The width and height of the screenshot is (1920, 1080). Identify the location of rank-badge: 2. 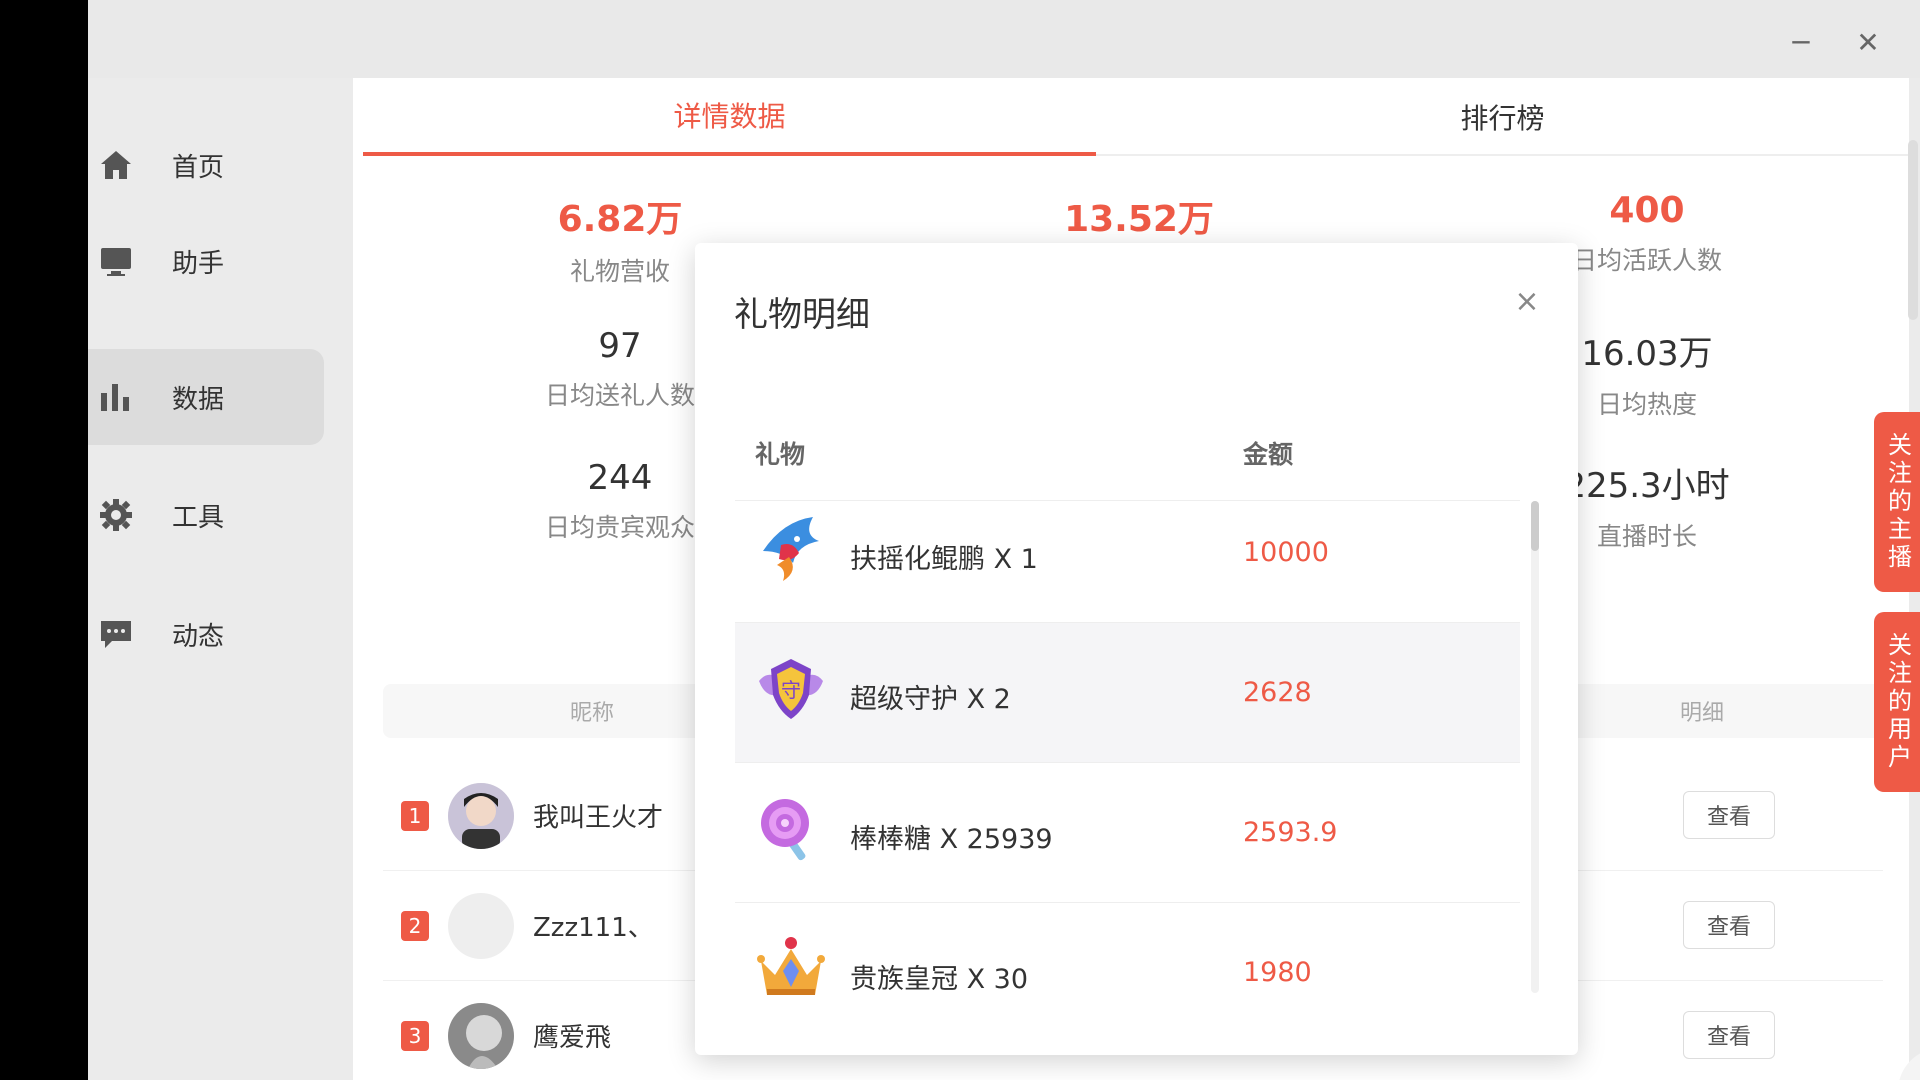
(415, 926).